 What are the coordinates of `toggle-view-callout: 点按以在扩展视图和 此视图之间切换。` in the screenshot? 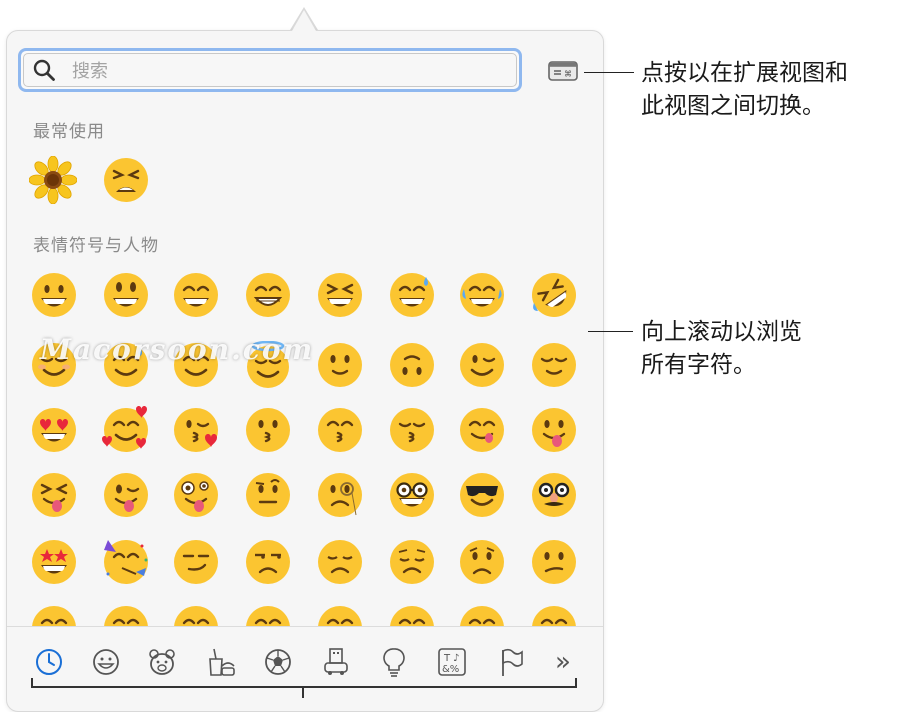 It's located at (744, 89).